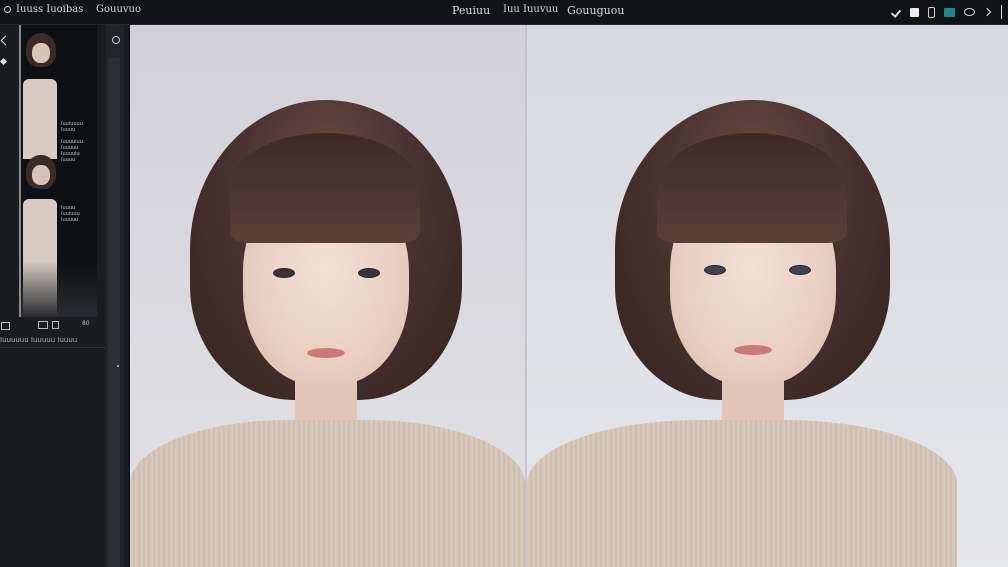 The width and height of the screenshot is (1008, 567). Describe the element at coordinates (530, 9) in the screenshot. I see `tab-center-2: Iuu Iuuvuu` at that location.